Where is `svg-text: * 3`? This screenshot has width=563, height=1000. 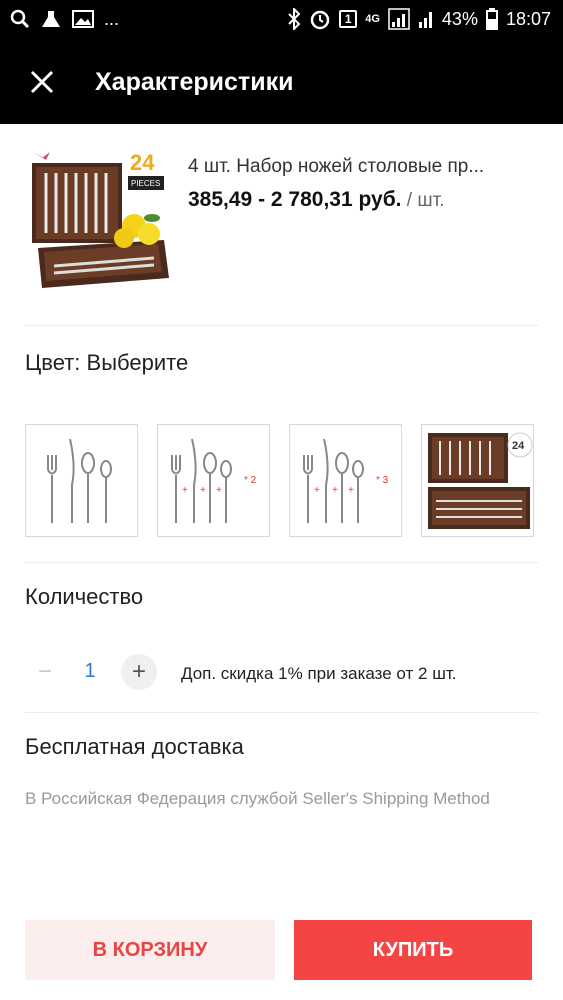
svg-text: * 3 is located at coordinates (382, 480).